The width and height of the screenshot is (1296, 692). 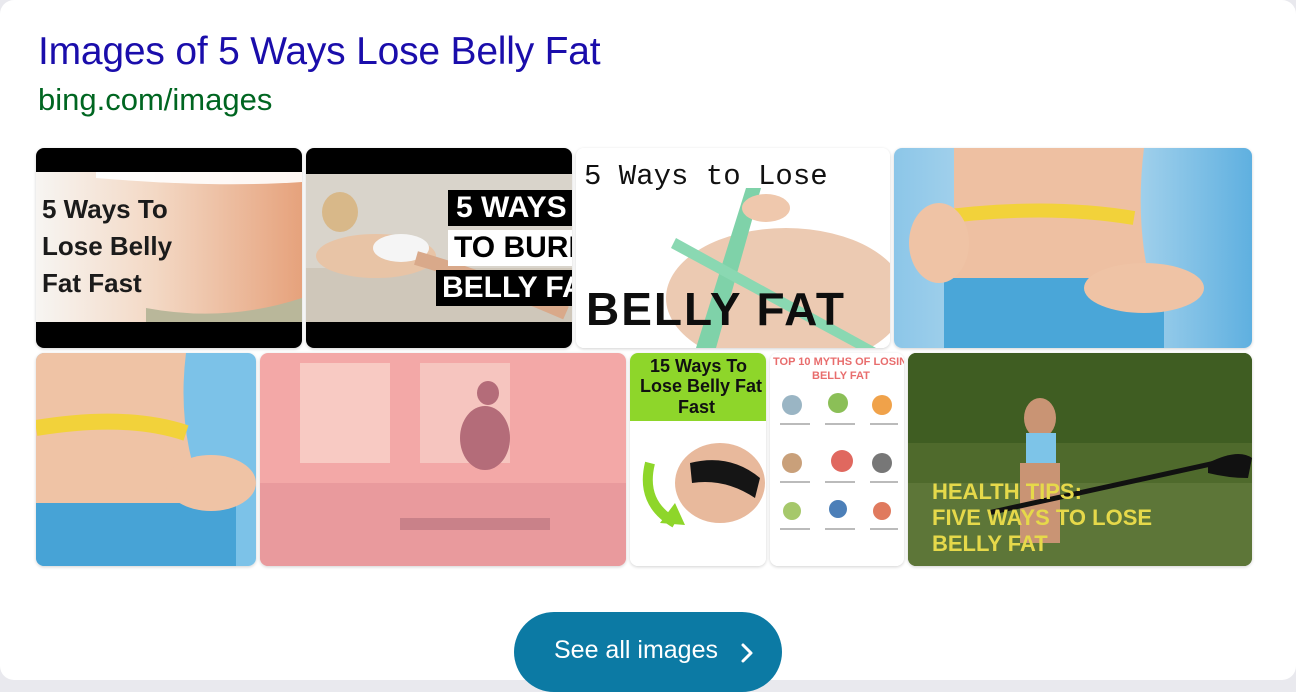 What do you see at coordinates (1042, 517) in the screenshot?
I see `image-caption-line: FIVE WAYS TO LOSE` at bounding box center [1042, 517].